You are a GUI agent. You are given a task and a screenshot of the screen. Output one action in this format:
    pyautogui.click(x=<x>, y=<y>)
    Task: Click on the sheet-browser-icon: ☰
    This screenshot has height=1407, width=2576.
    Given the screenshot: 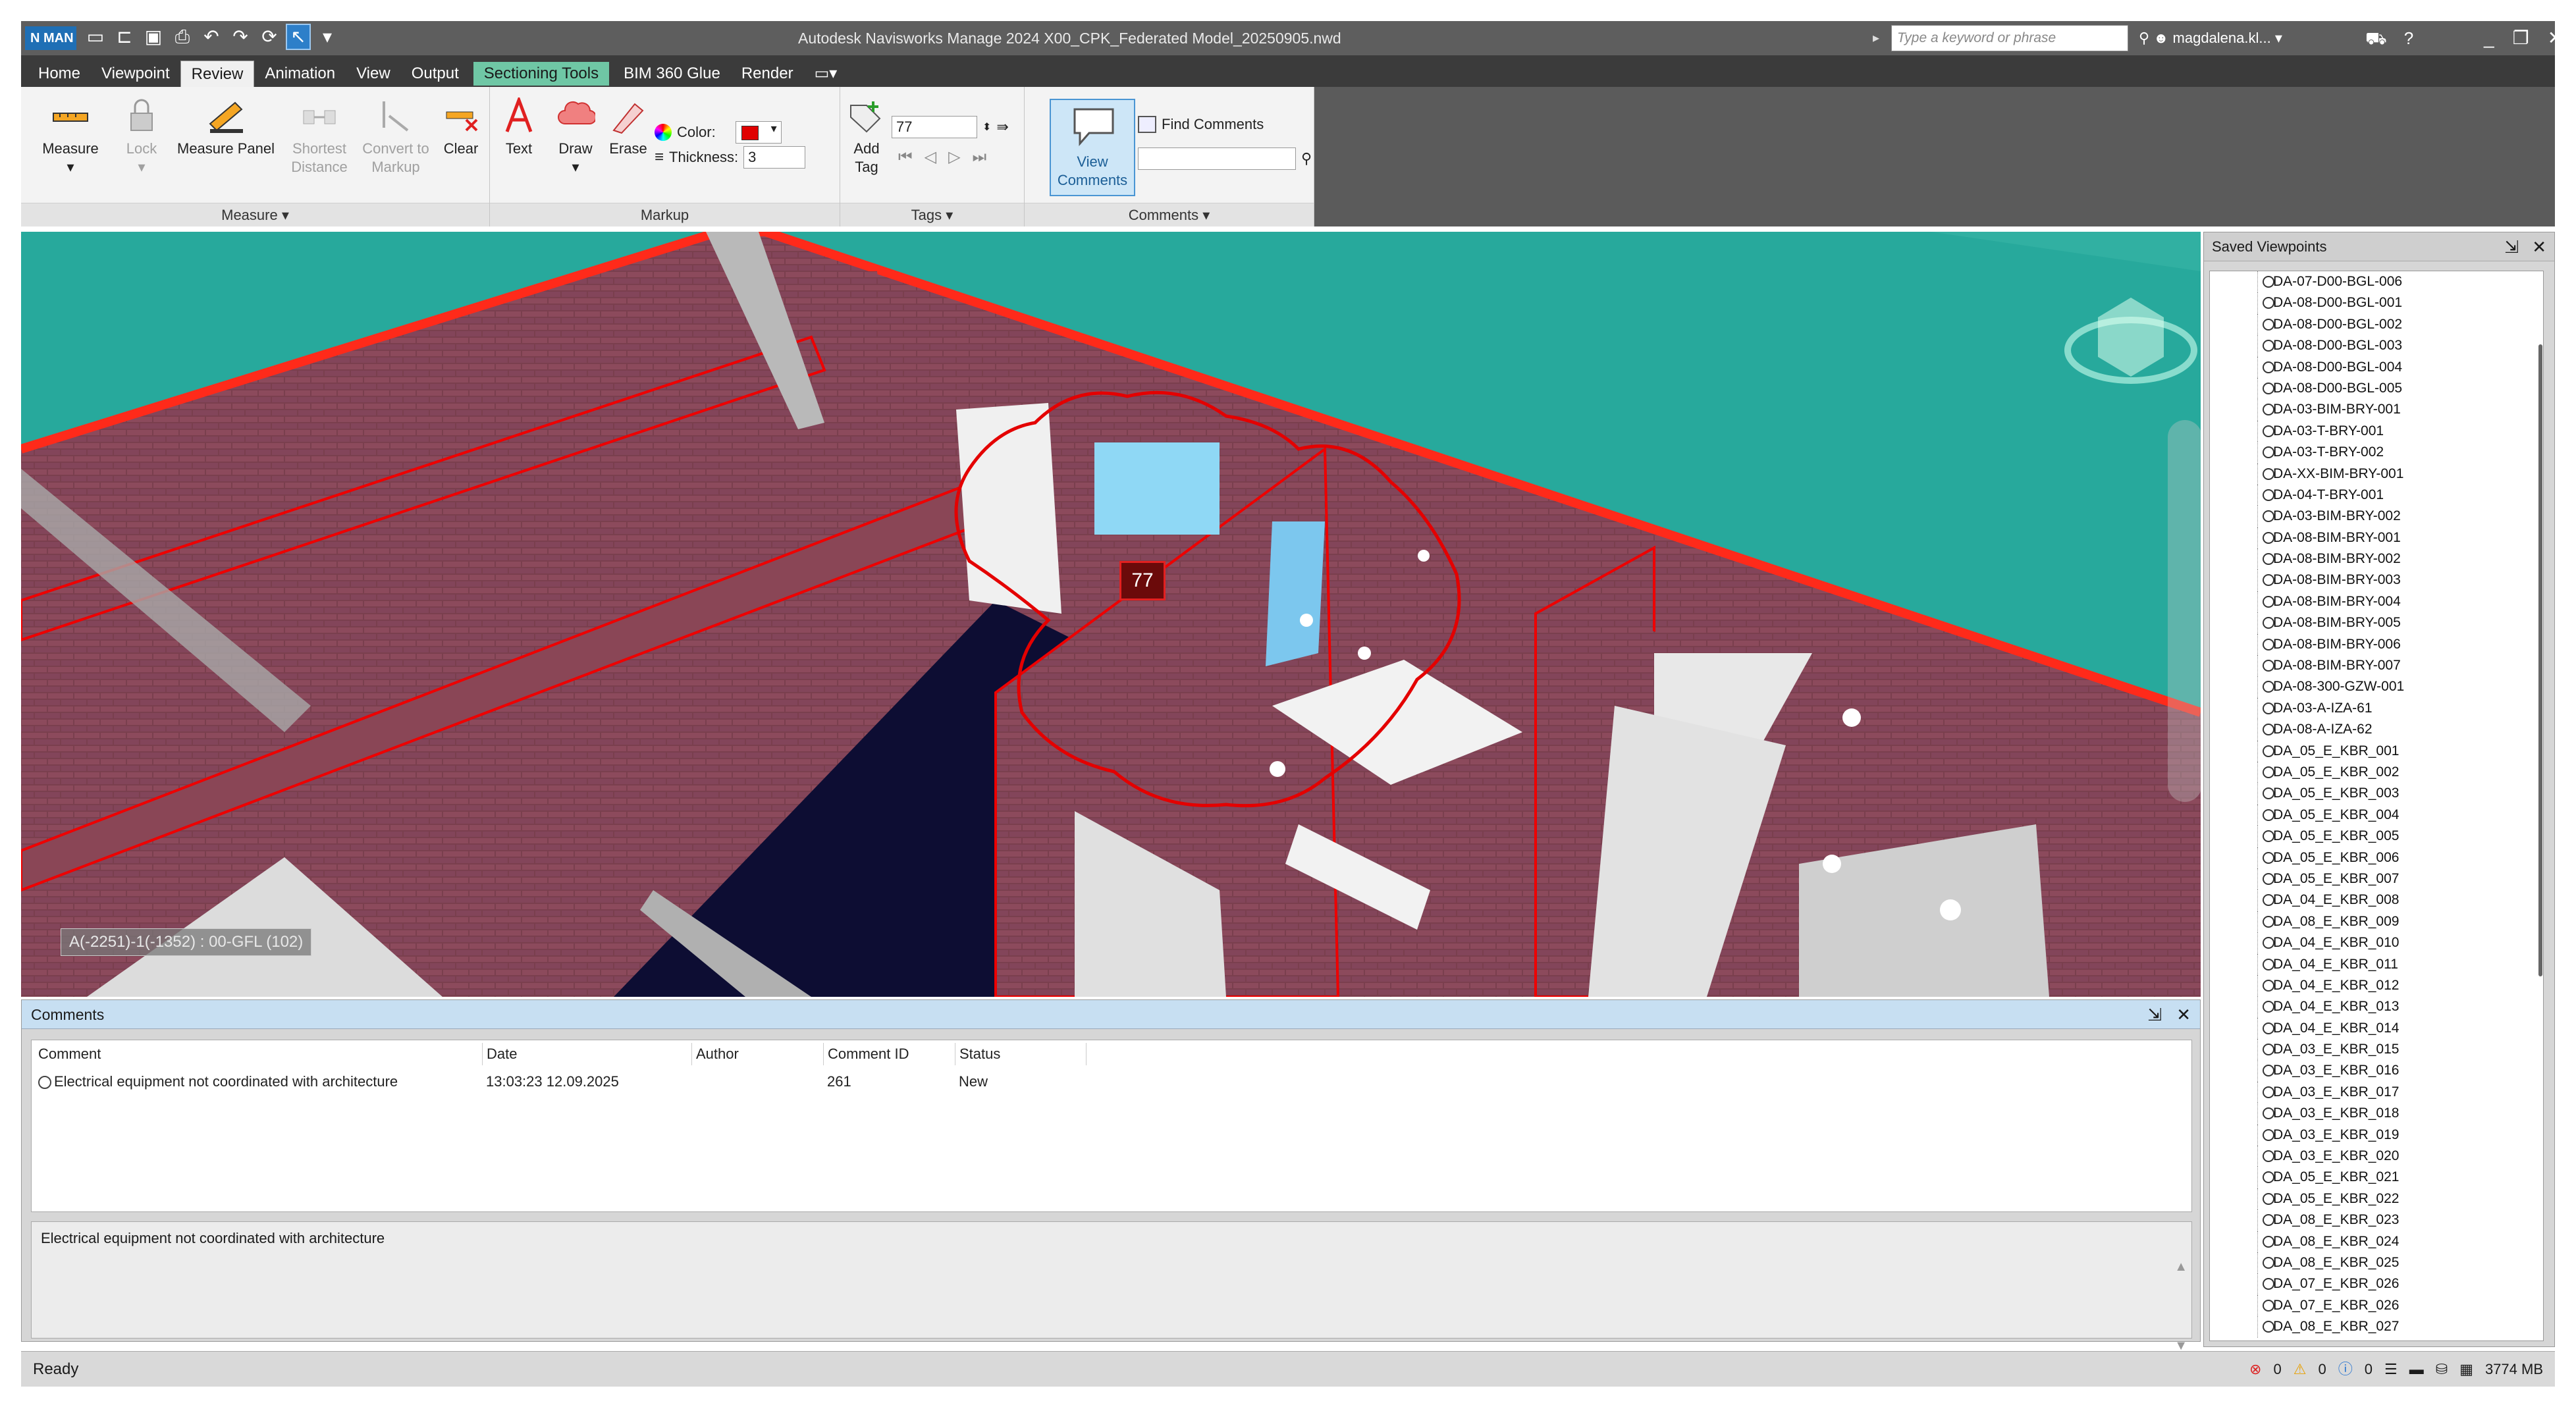 What is the action you would take?
    pyautogui.click(x=2391, y=1369)
    